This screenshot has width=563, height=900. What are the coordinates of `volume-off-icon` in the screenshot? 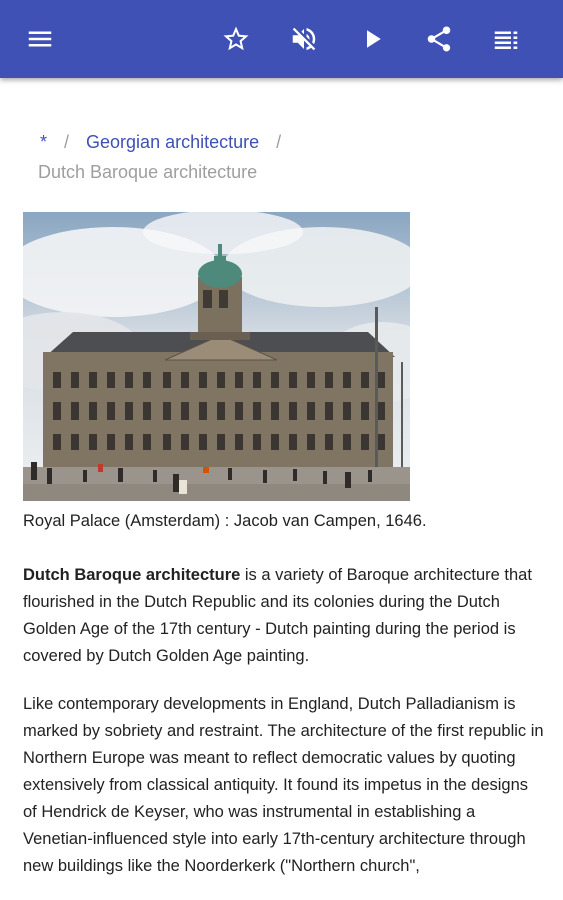 It's located at (304, 39).